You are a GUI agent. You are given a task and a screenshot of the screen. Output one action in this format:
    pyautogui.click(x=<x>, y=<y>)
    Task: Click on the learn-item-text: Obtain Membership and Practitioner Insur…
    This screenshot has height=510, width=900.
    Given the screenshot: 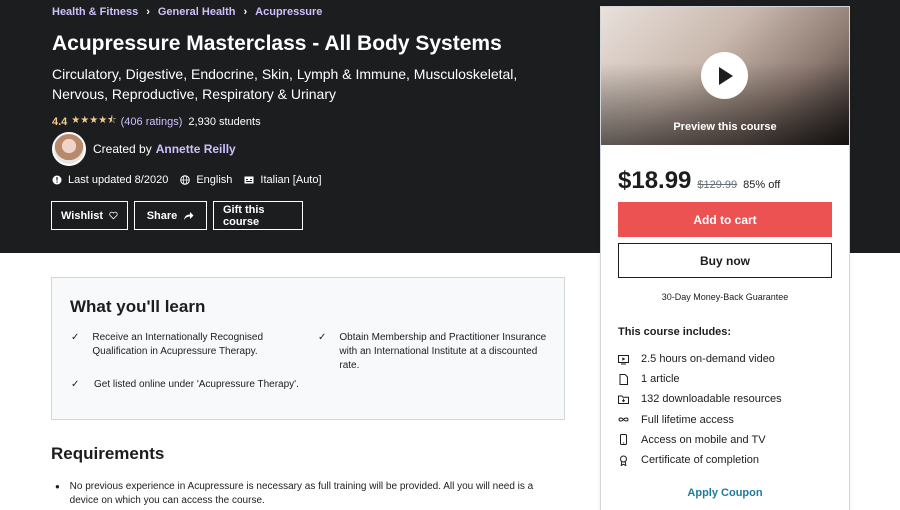 What is the action you would take?
    pyautogui.click(x=443, y=351)
    